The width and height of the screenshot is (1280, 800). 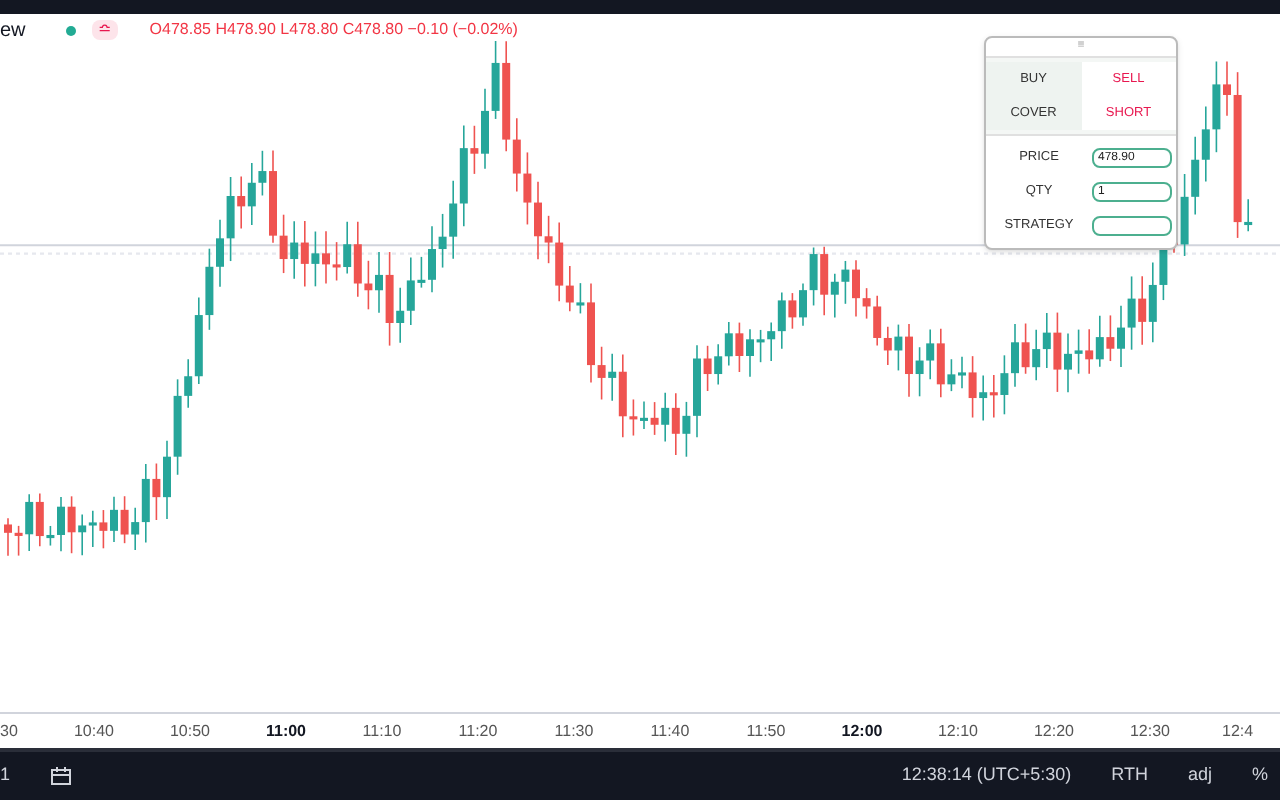 I want to click on range-label: 1, so click(x=5, y=776).